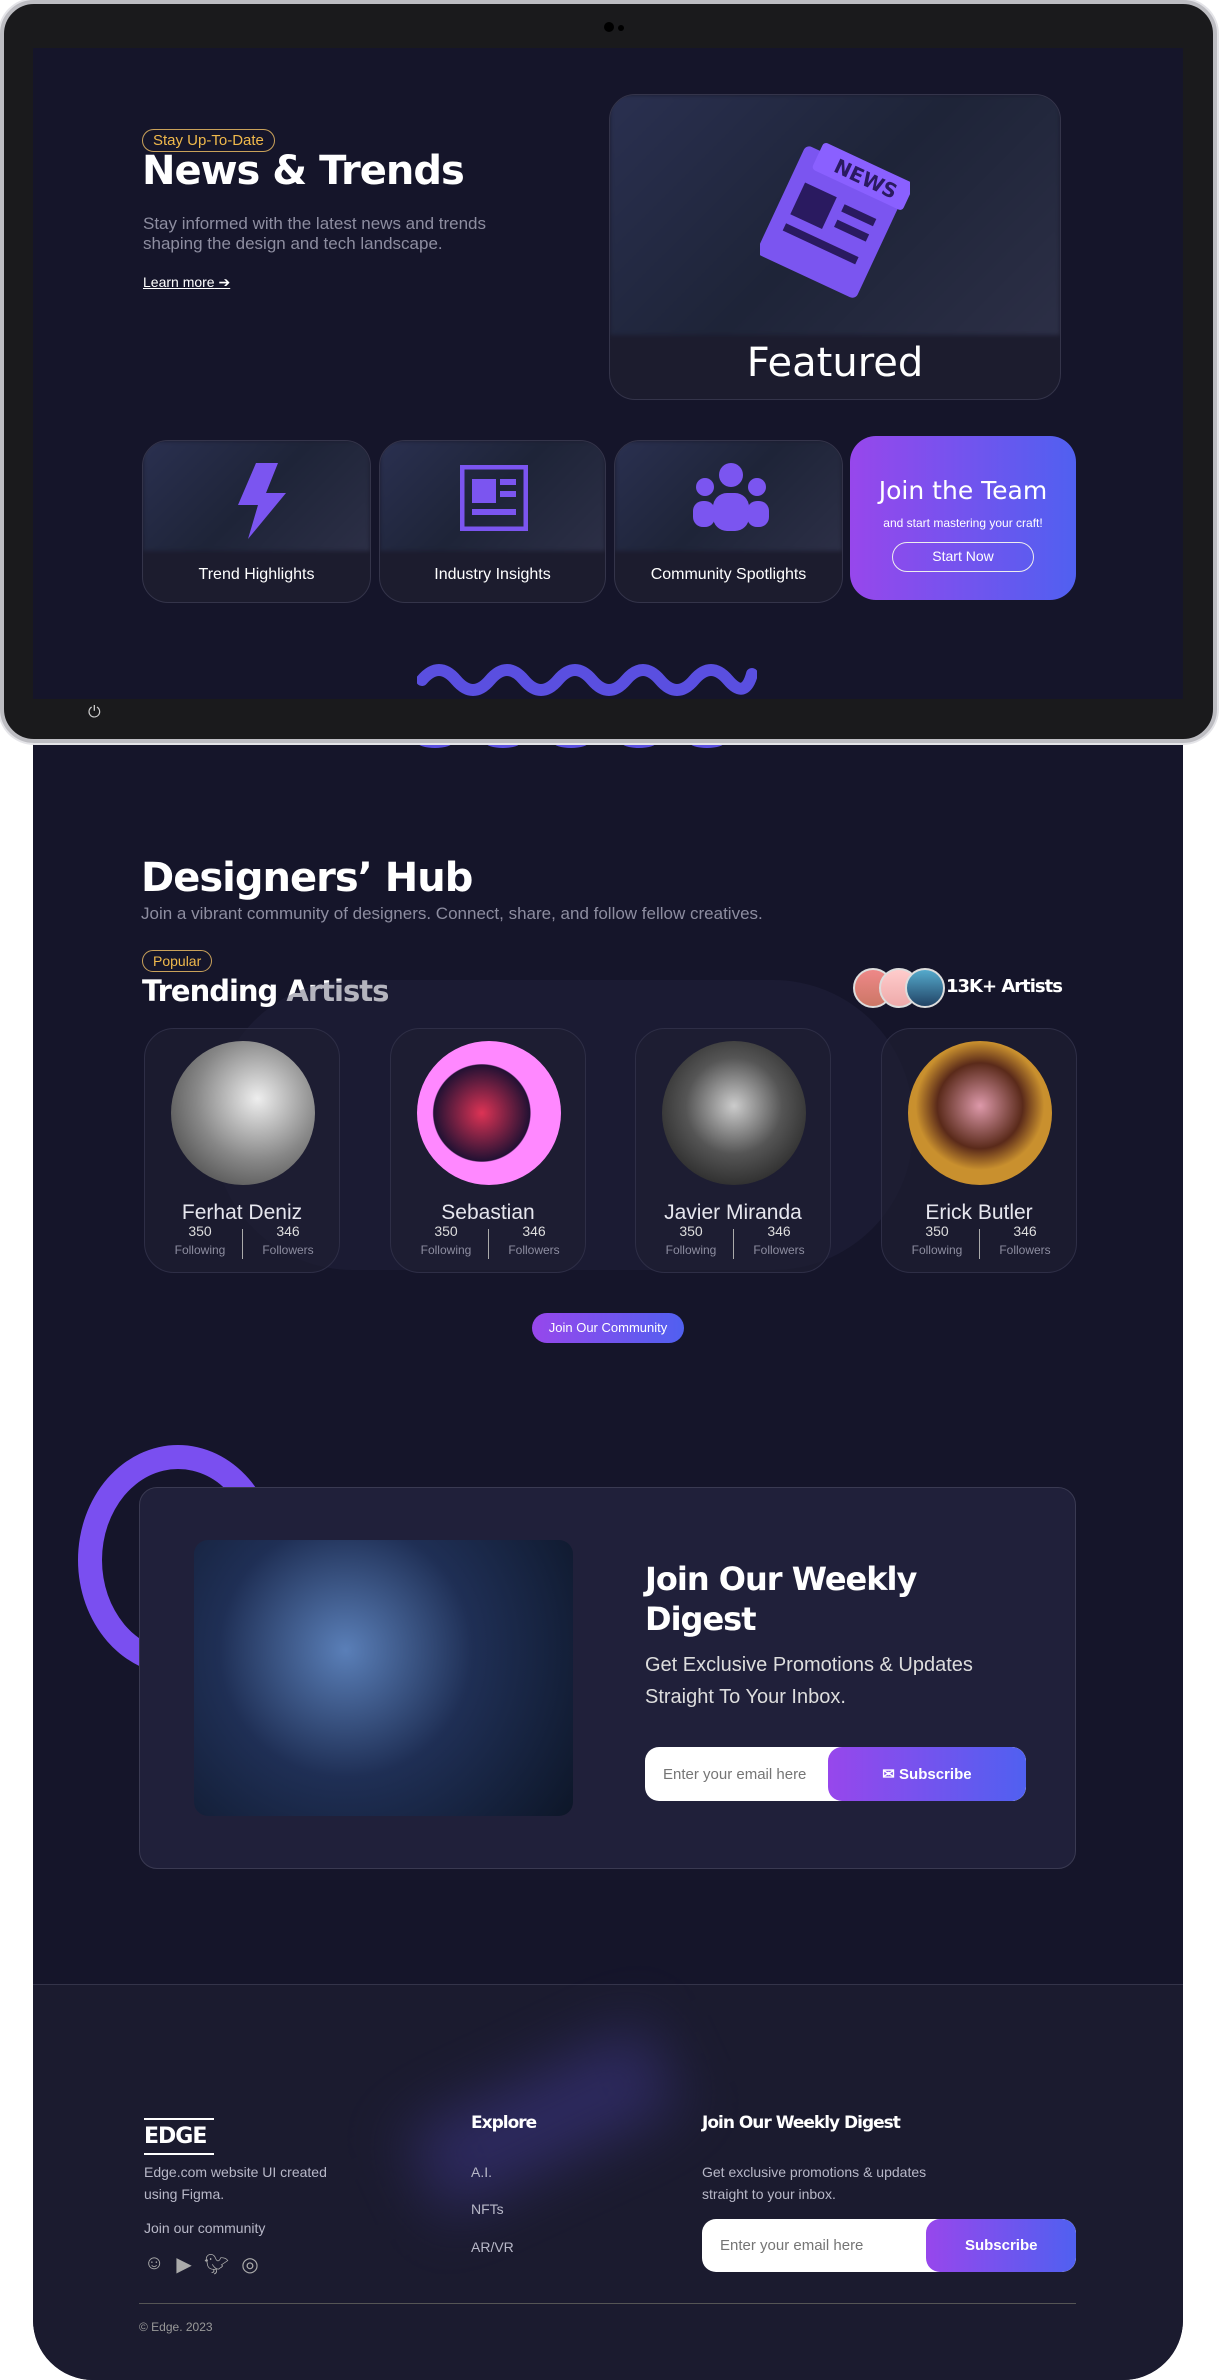 The width and height of the screenshot is (1219, 2380). What do you see at coordinates (201, 2264) in the screenshot?
I see `social-icons: ☺ ▶ 🐦︎ ◎` at bounding box center [201, 2264].